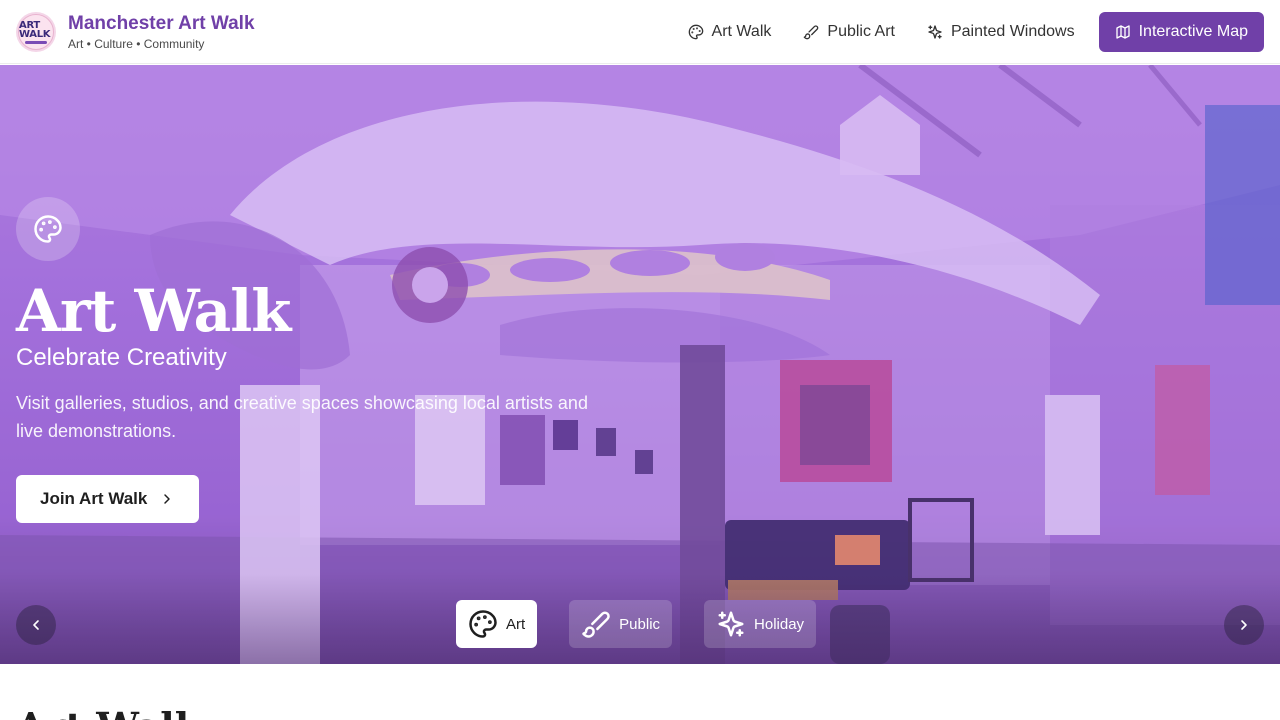 The width and height of the screenshot is (1280, 720). Describe the element at coordinates (640, 692) in the screenshot. I see `content-section: Art Walk` at that location.